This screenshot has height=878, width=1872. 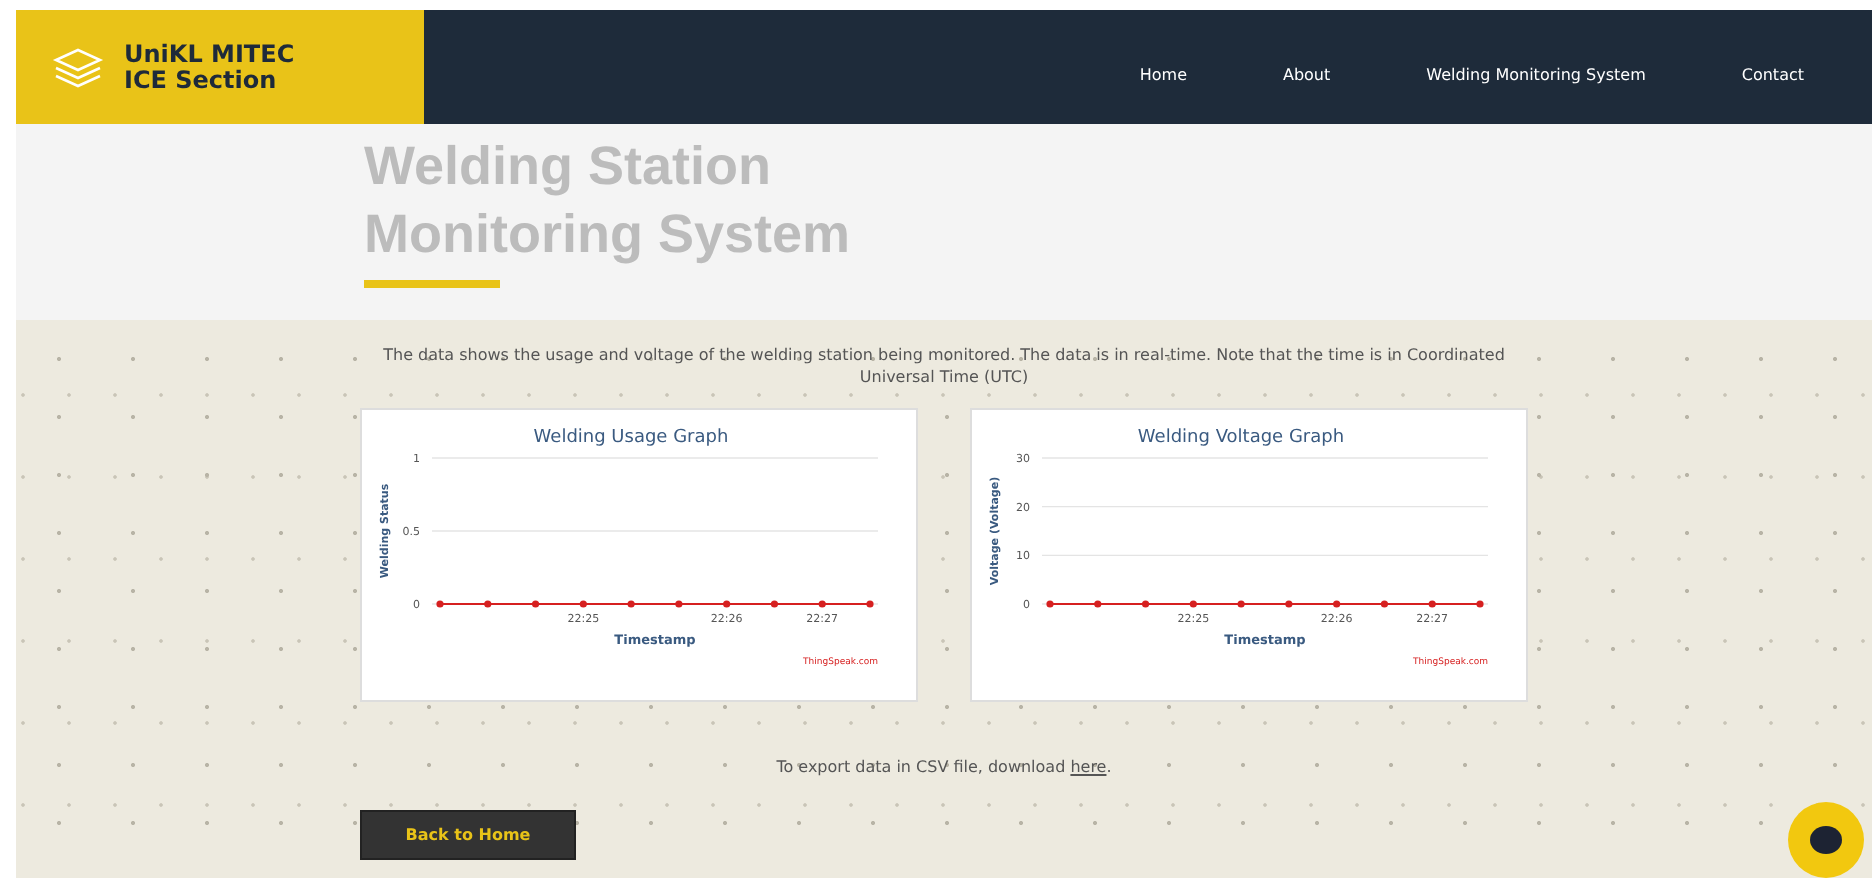 What do you see at coordinates (1163, 75) in the screenshot?
I see `nav-link: Home` at bounding box center [1163, 75].